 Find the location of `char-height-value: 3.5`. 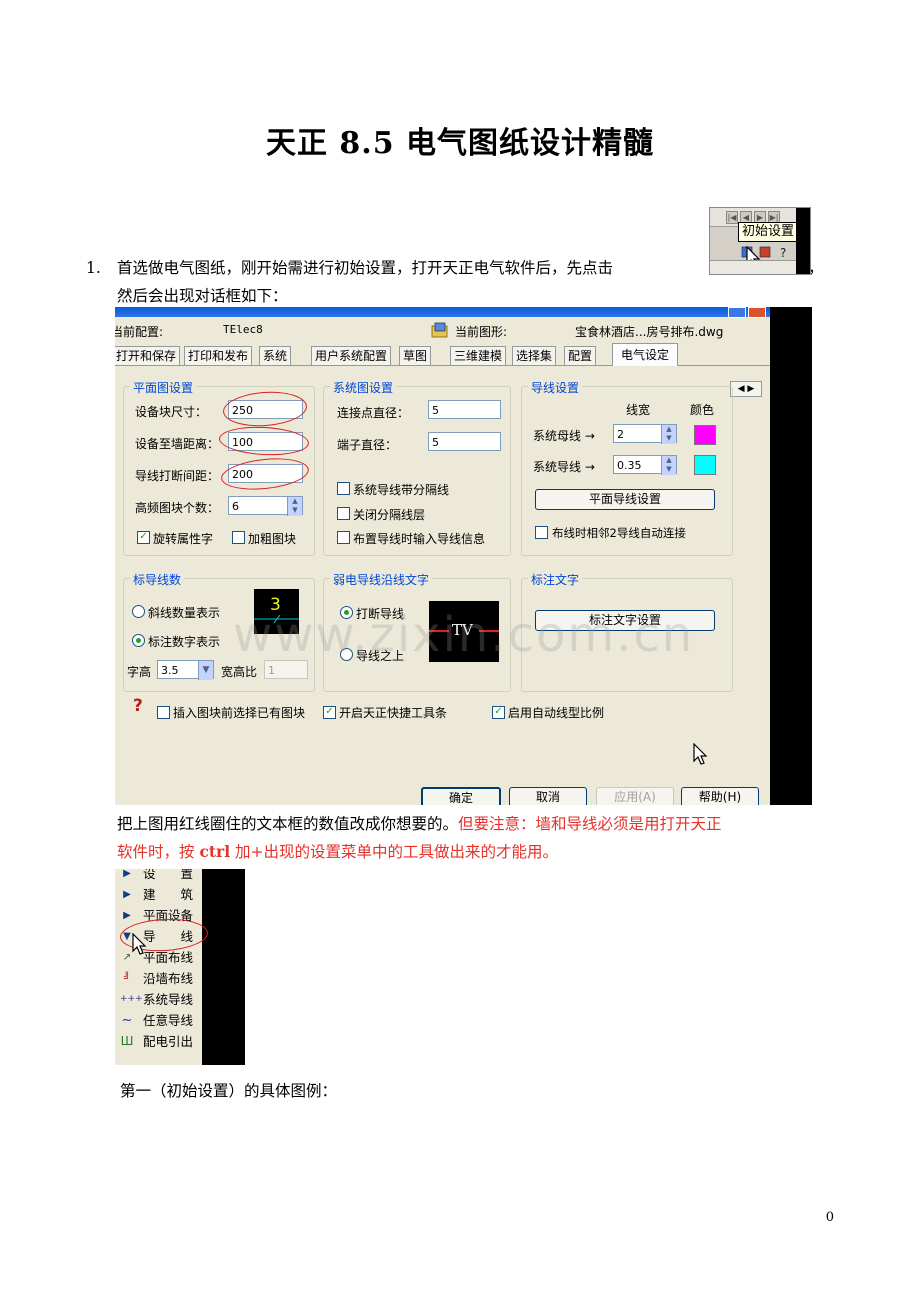

char-height-value: 3.5 is located at coordinates (170, 670).